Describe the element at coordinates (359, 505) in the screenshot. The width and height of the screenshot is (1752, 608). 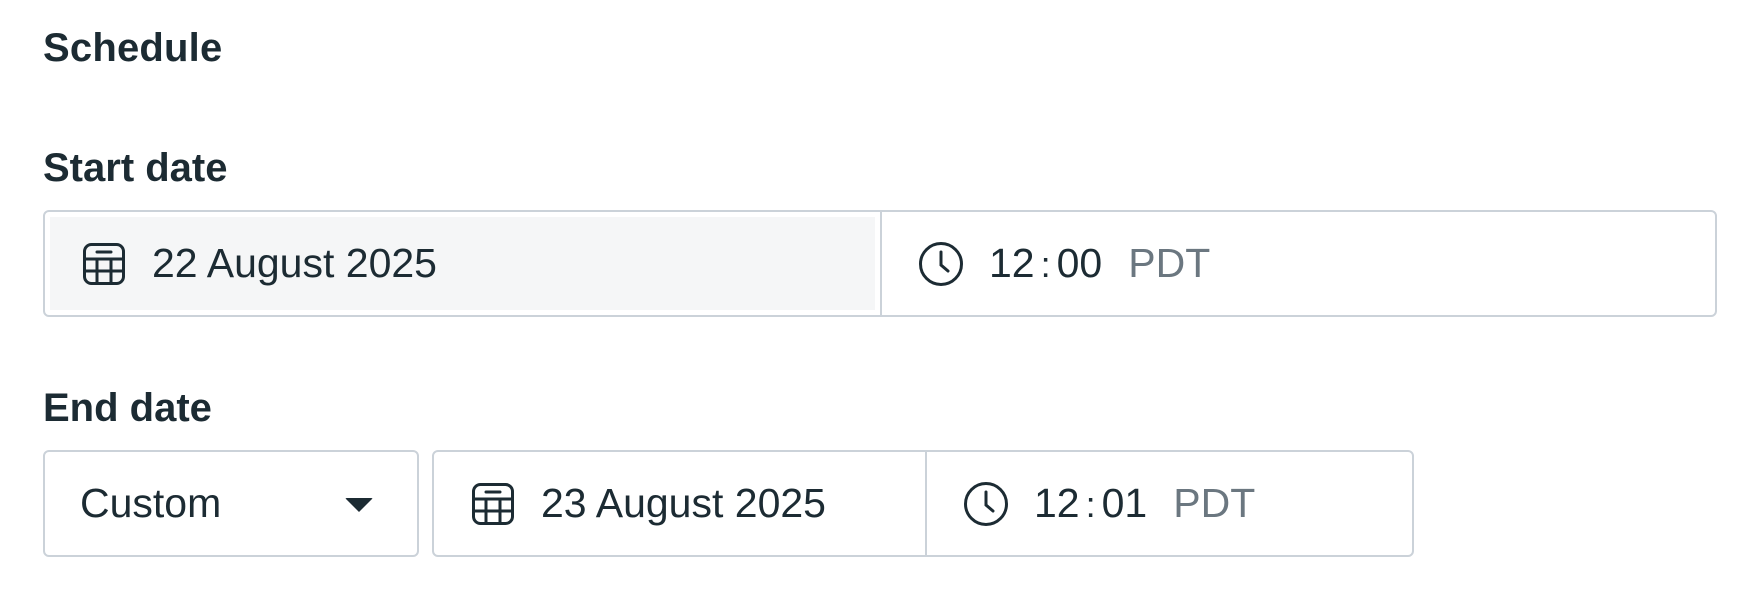
I see `caret-down-icon` at that location.